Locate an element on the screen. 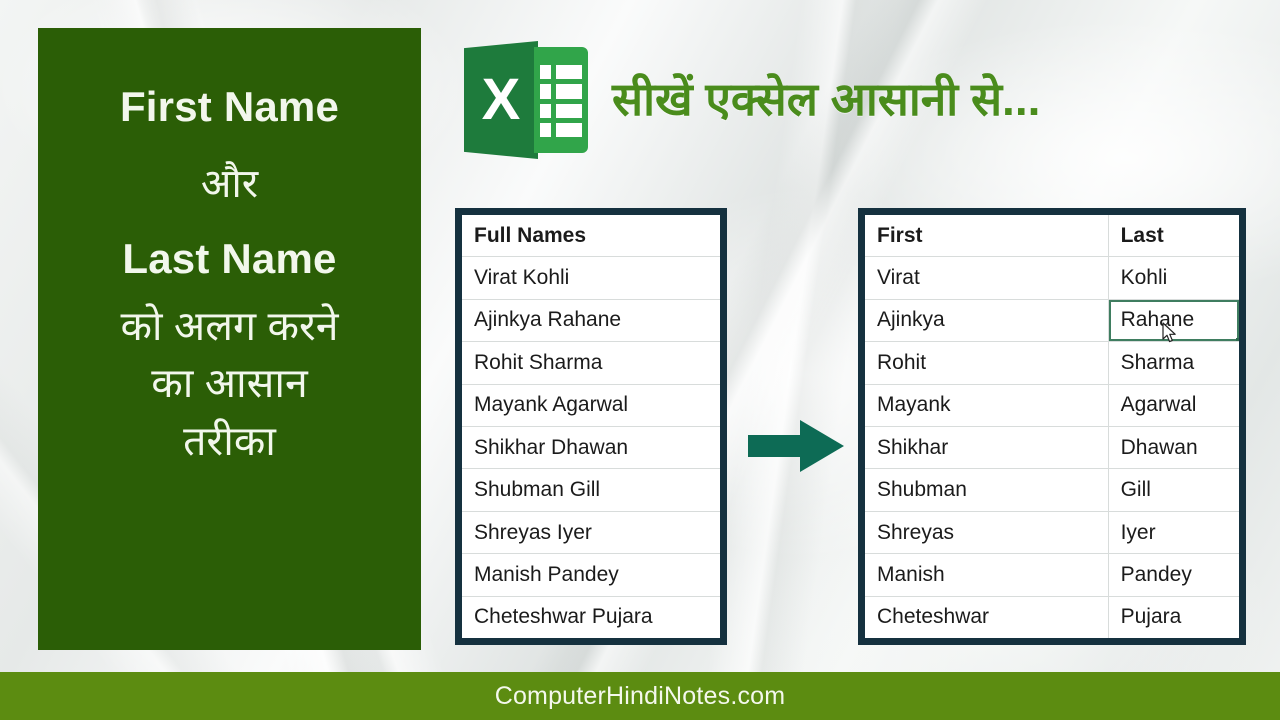 Image resolution: width=1280 pixels, height=720 pixels. table-header-row: First Last is located at coordinates (1052, 236).